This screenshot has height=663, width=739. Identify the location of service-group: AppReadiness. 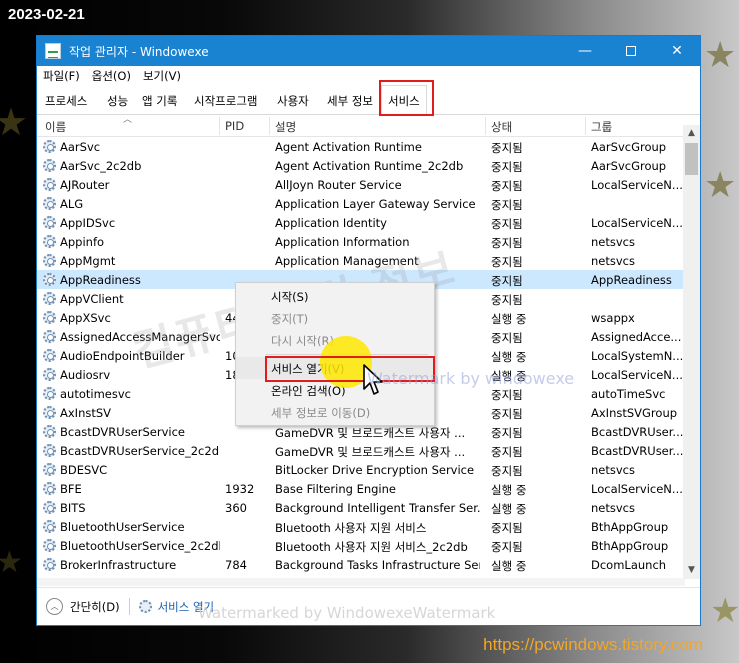
(631, 280).